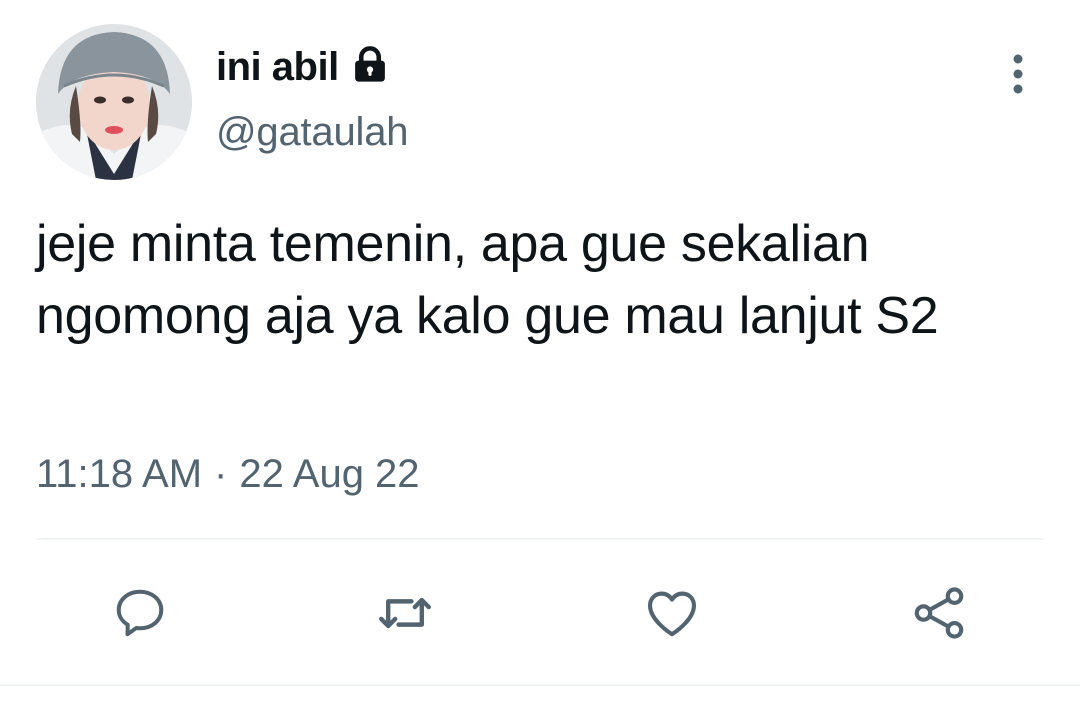 This screenshot has height=705, width=1080. I want to click on heart-icon, so click(672, 614).